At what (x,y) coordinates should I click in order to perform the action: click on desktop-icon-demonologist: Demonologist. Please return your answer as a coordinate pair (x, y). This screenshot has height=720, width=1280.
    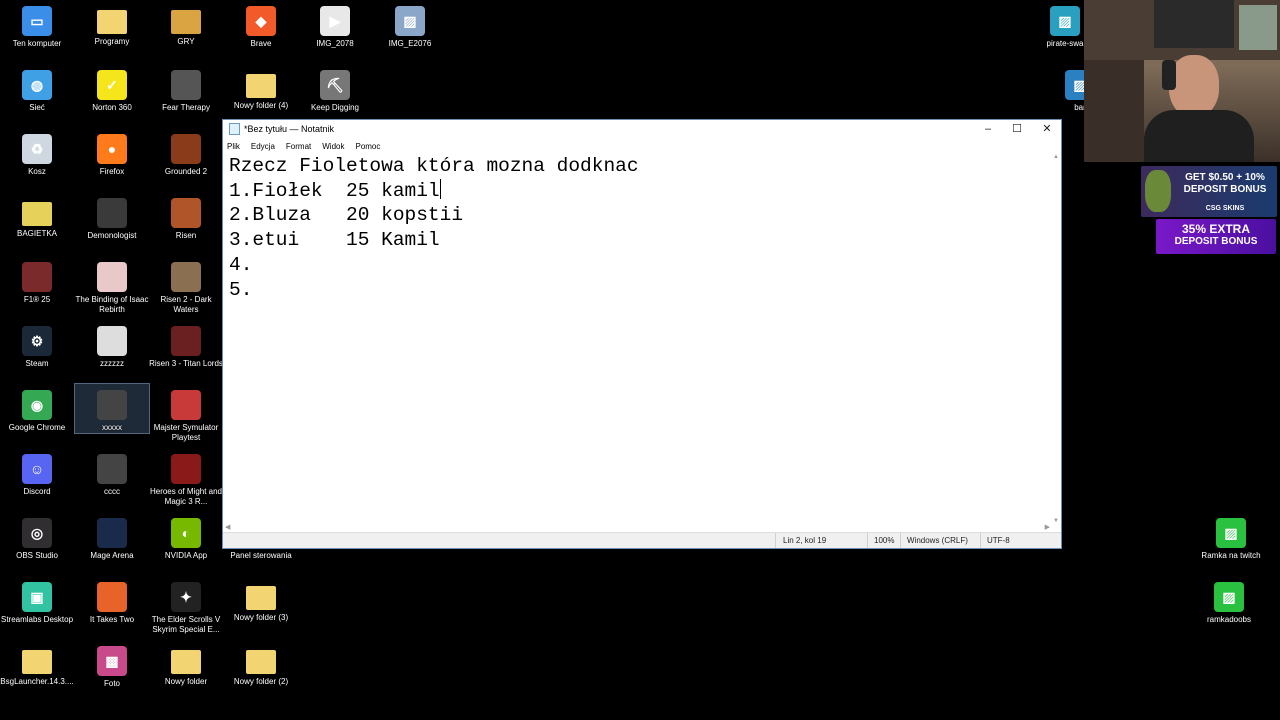
    Looking at the image, I should click on (112, 216).